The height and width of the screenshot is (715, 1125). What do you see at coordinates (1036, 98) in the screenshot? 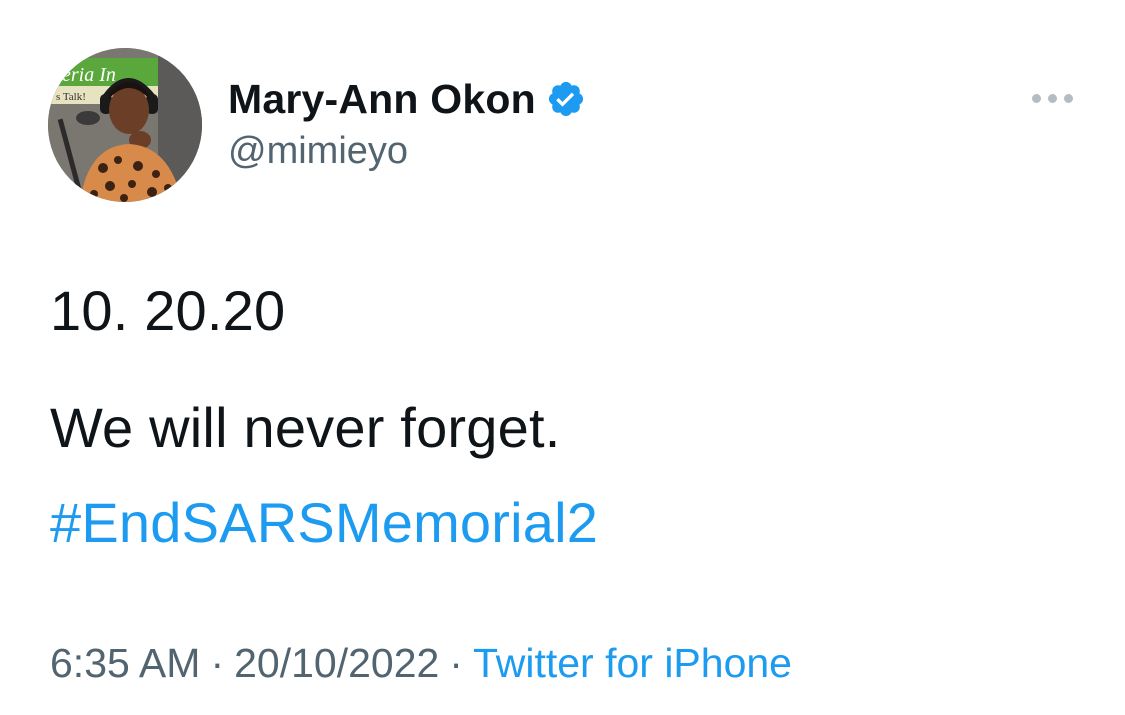
I see `more-horizontal-icon` at bounding box center [1036, 98].